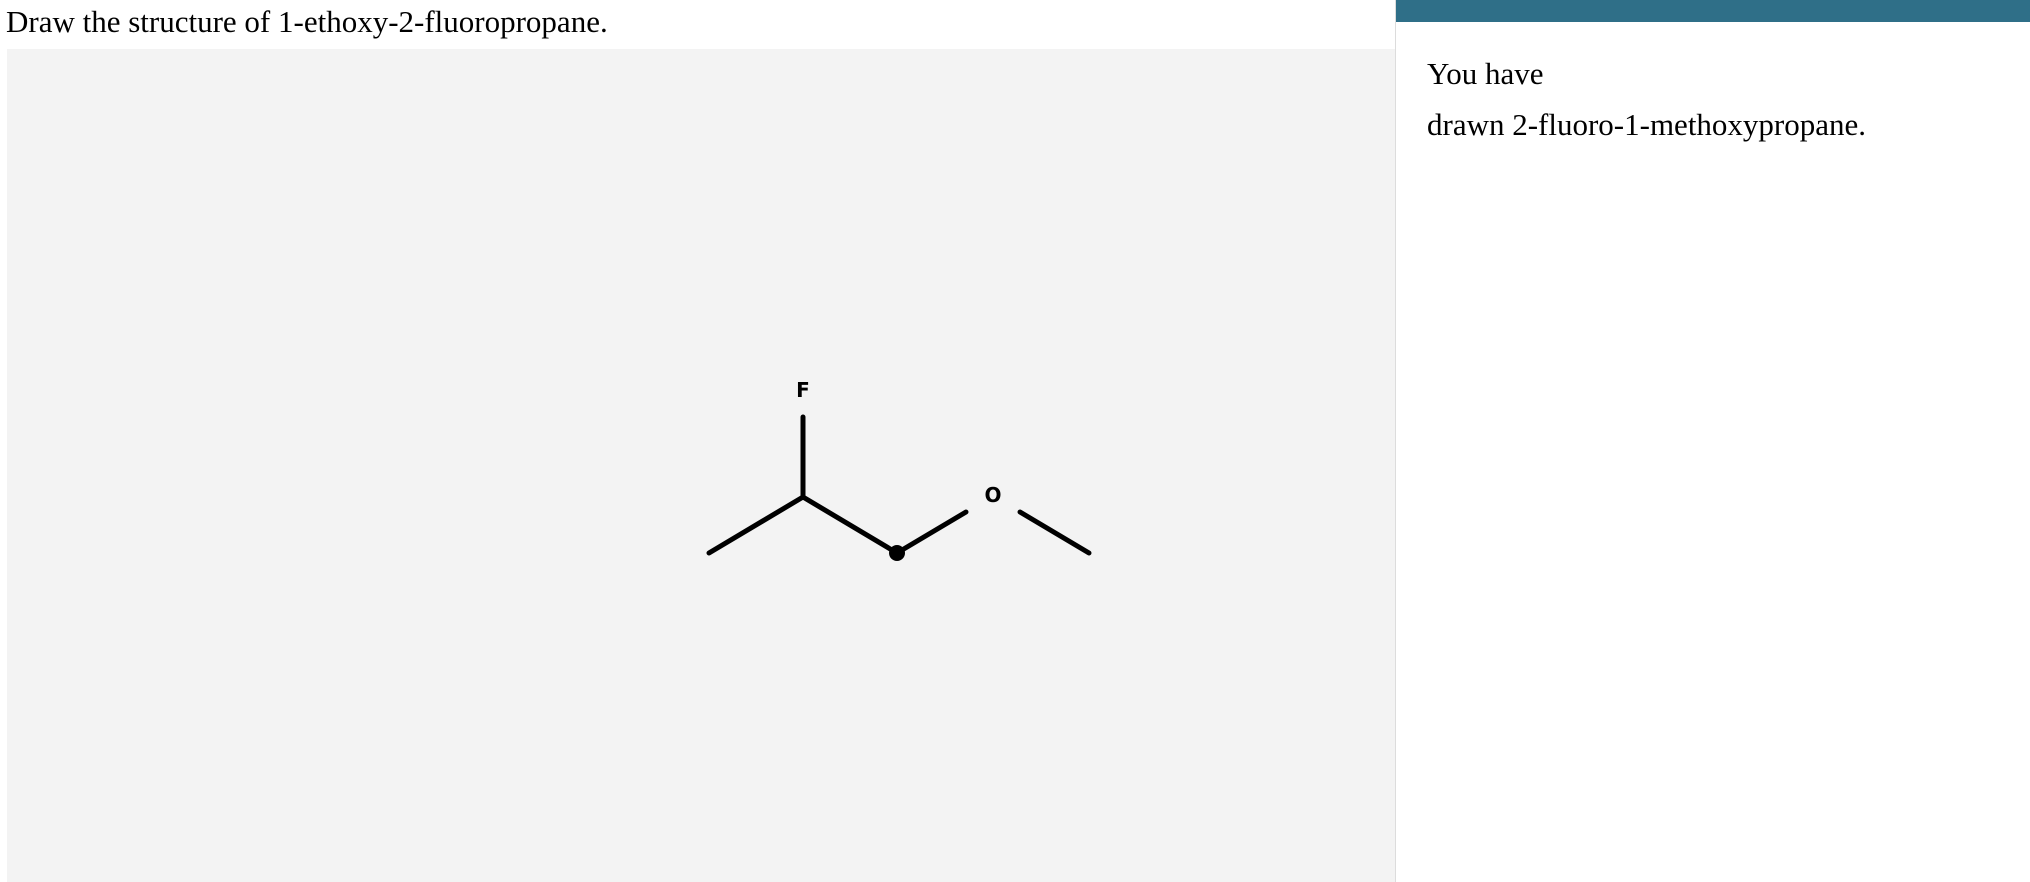  Describe the element at coordinates (899, 469) in the screenshot. I see `molecule-structure: F O` at that location.